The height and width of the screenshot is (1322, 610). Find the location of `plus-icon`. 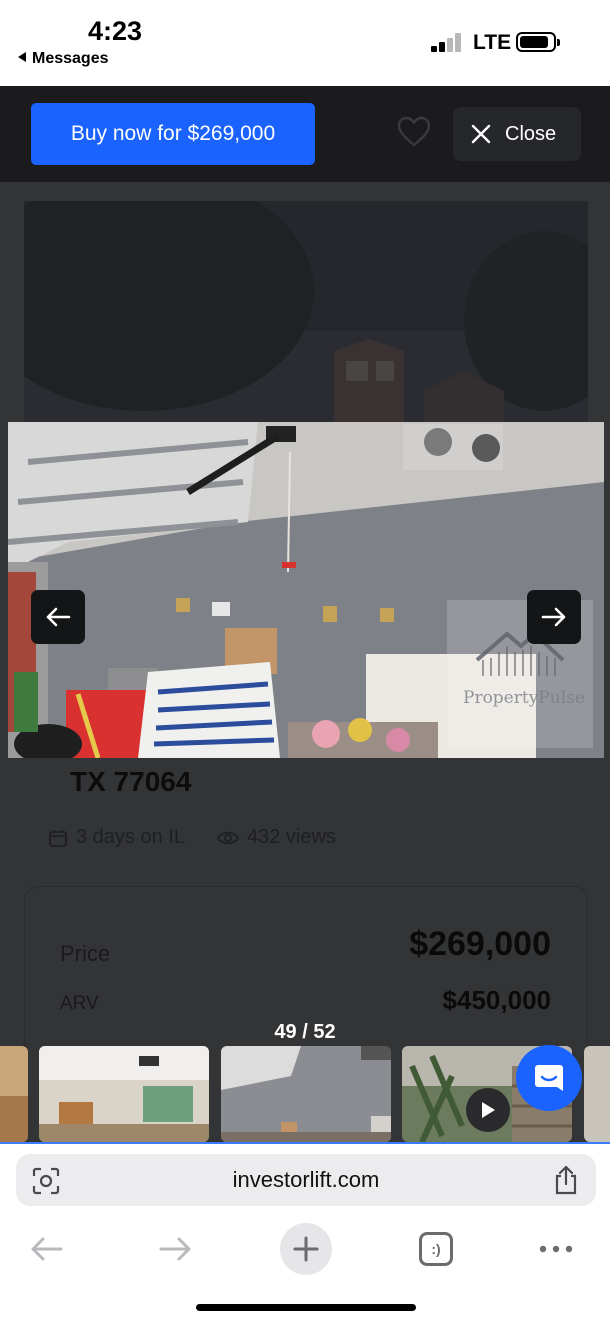

plus-icon is located at coordinates (306, 1249).